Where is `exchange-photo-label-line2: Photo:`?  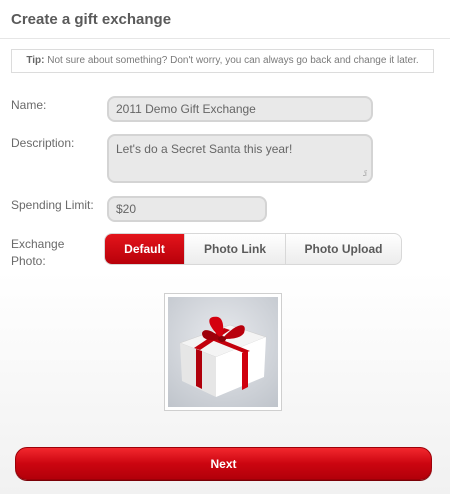
exchange-photo-label-line2: Photo: is located at coordinates (28, 261).